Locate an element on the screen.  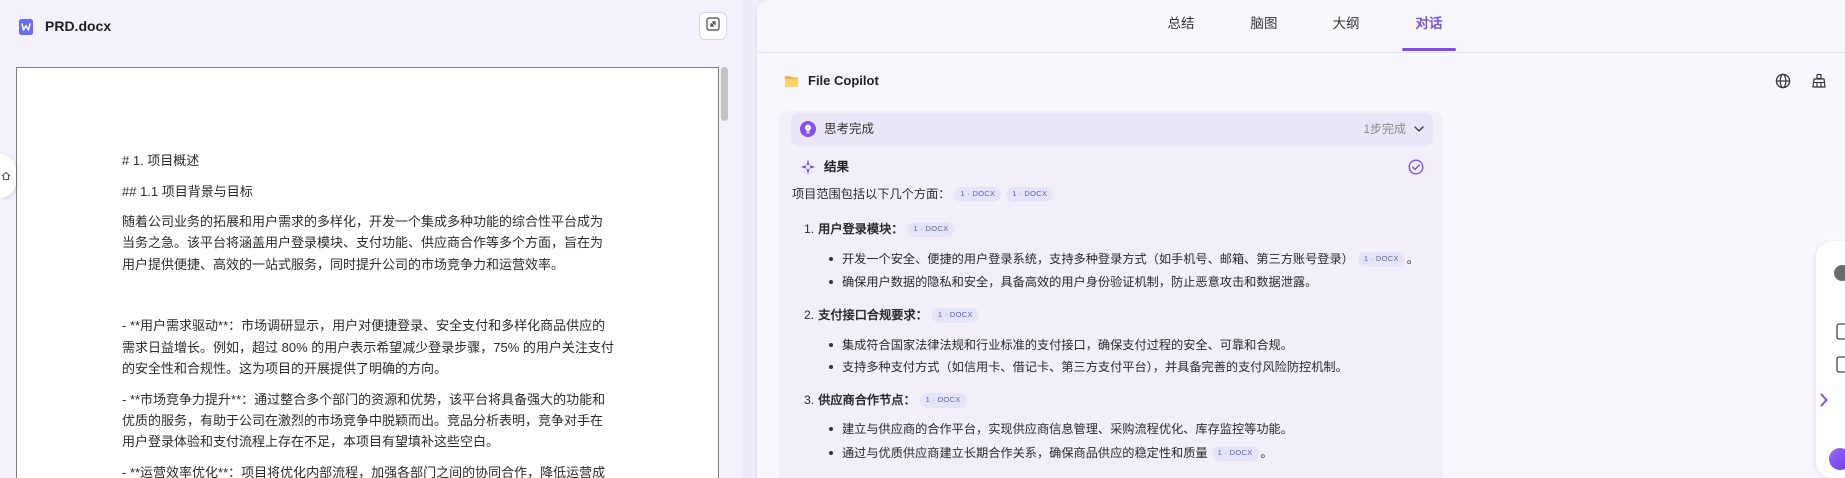
doc-heading-2: ## 1.1 项目背景与目标 is located at coordinates (187, 191).